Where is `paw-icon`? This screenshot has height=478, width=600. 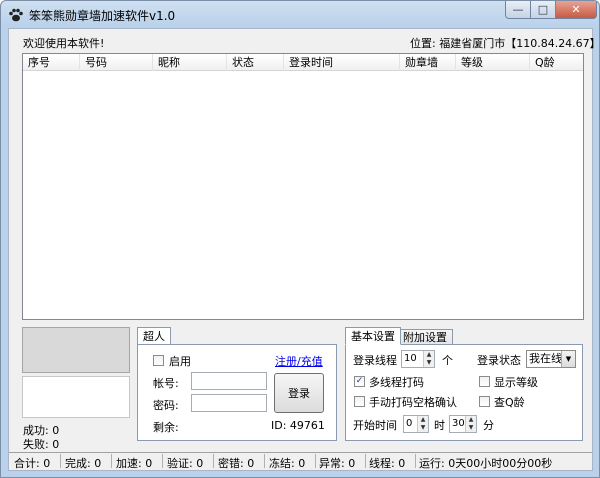
paw-icon is located at coordinates (16, 15).